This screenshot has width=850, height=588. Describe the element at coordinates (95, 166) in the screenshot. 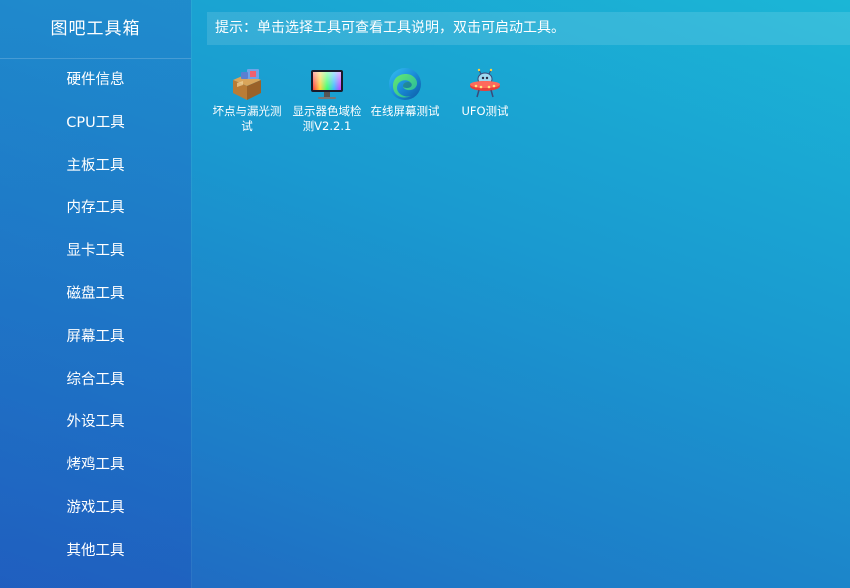

I see `sidebar-item-motherboard-tools: 主板工具` at that location.